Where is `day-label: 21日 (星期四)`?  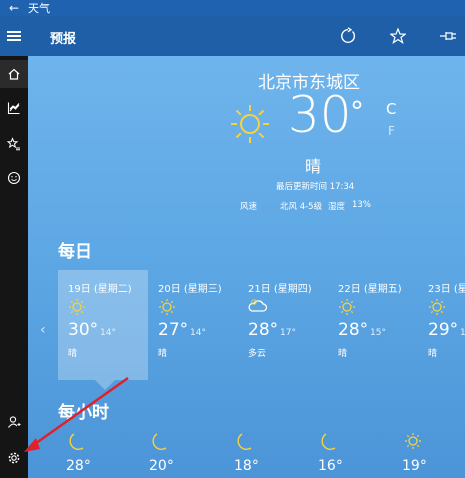
day-label: 21日 (星期四) is located at coordinates (280, 289).